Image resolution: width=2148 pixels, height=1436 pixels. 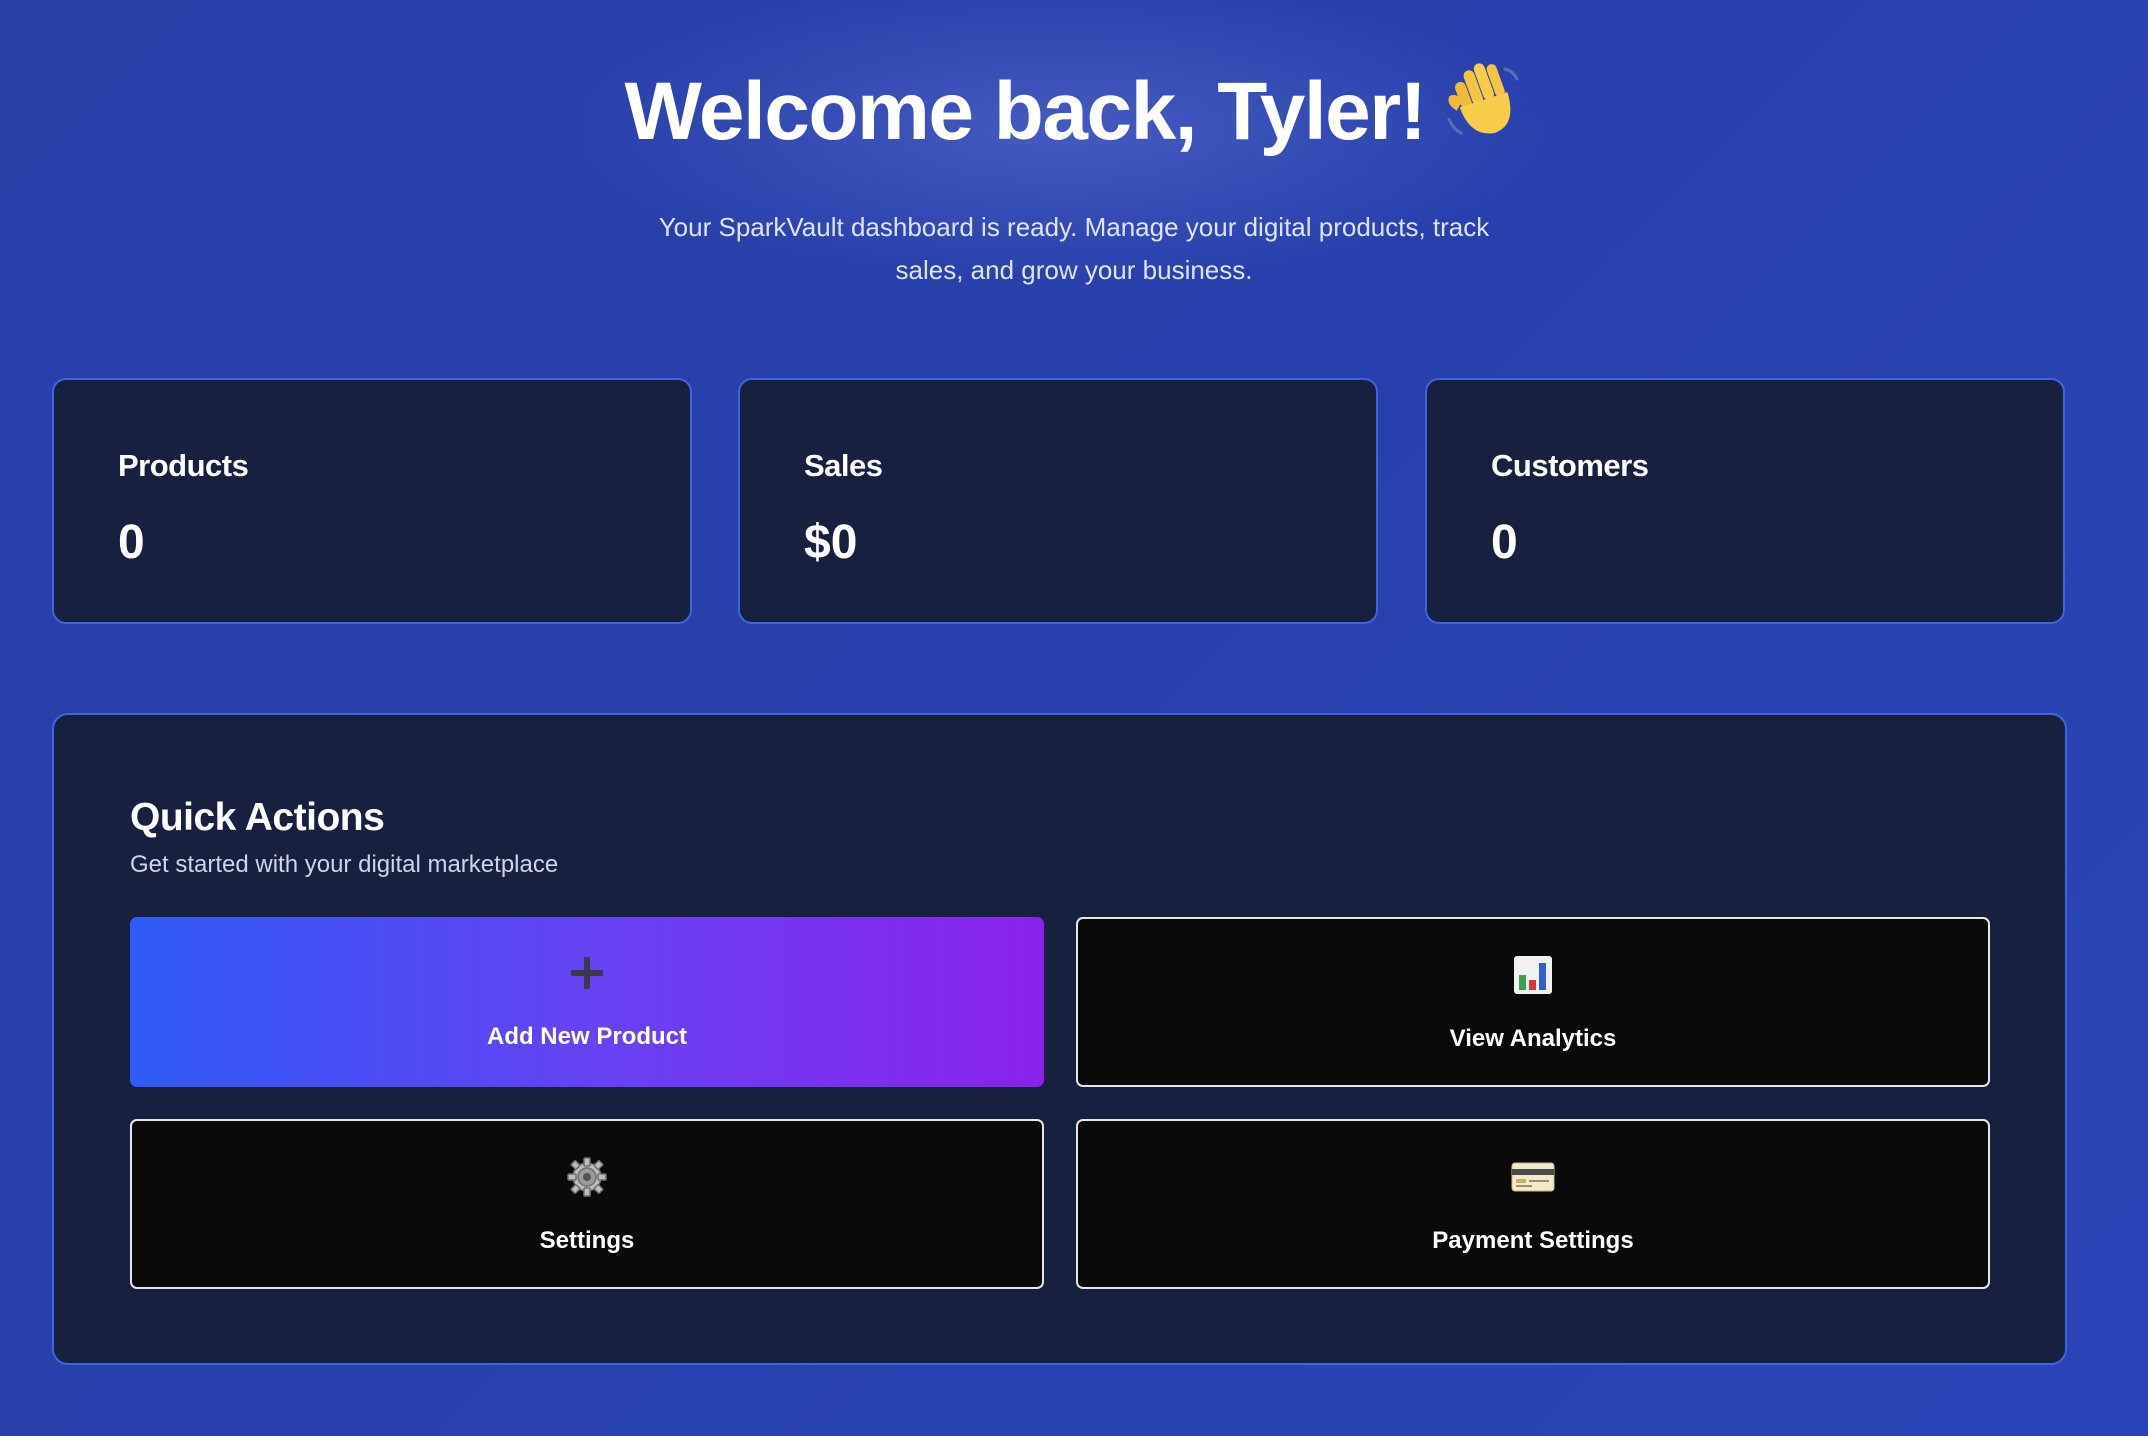 What do you see at coordinates (1533, 975) in the screenshot?
I see `bar-chart-icon` at bounding box center [1533, 975].